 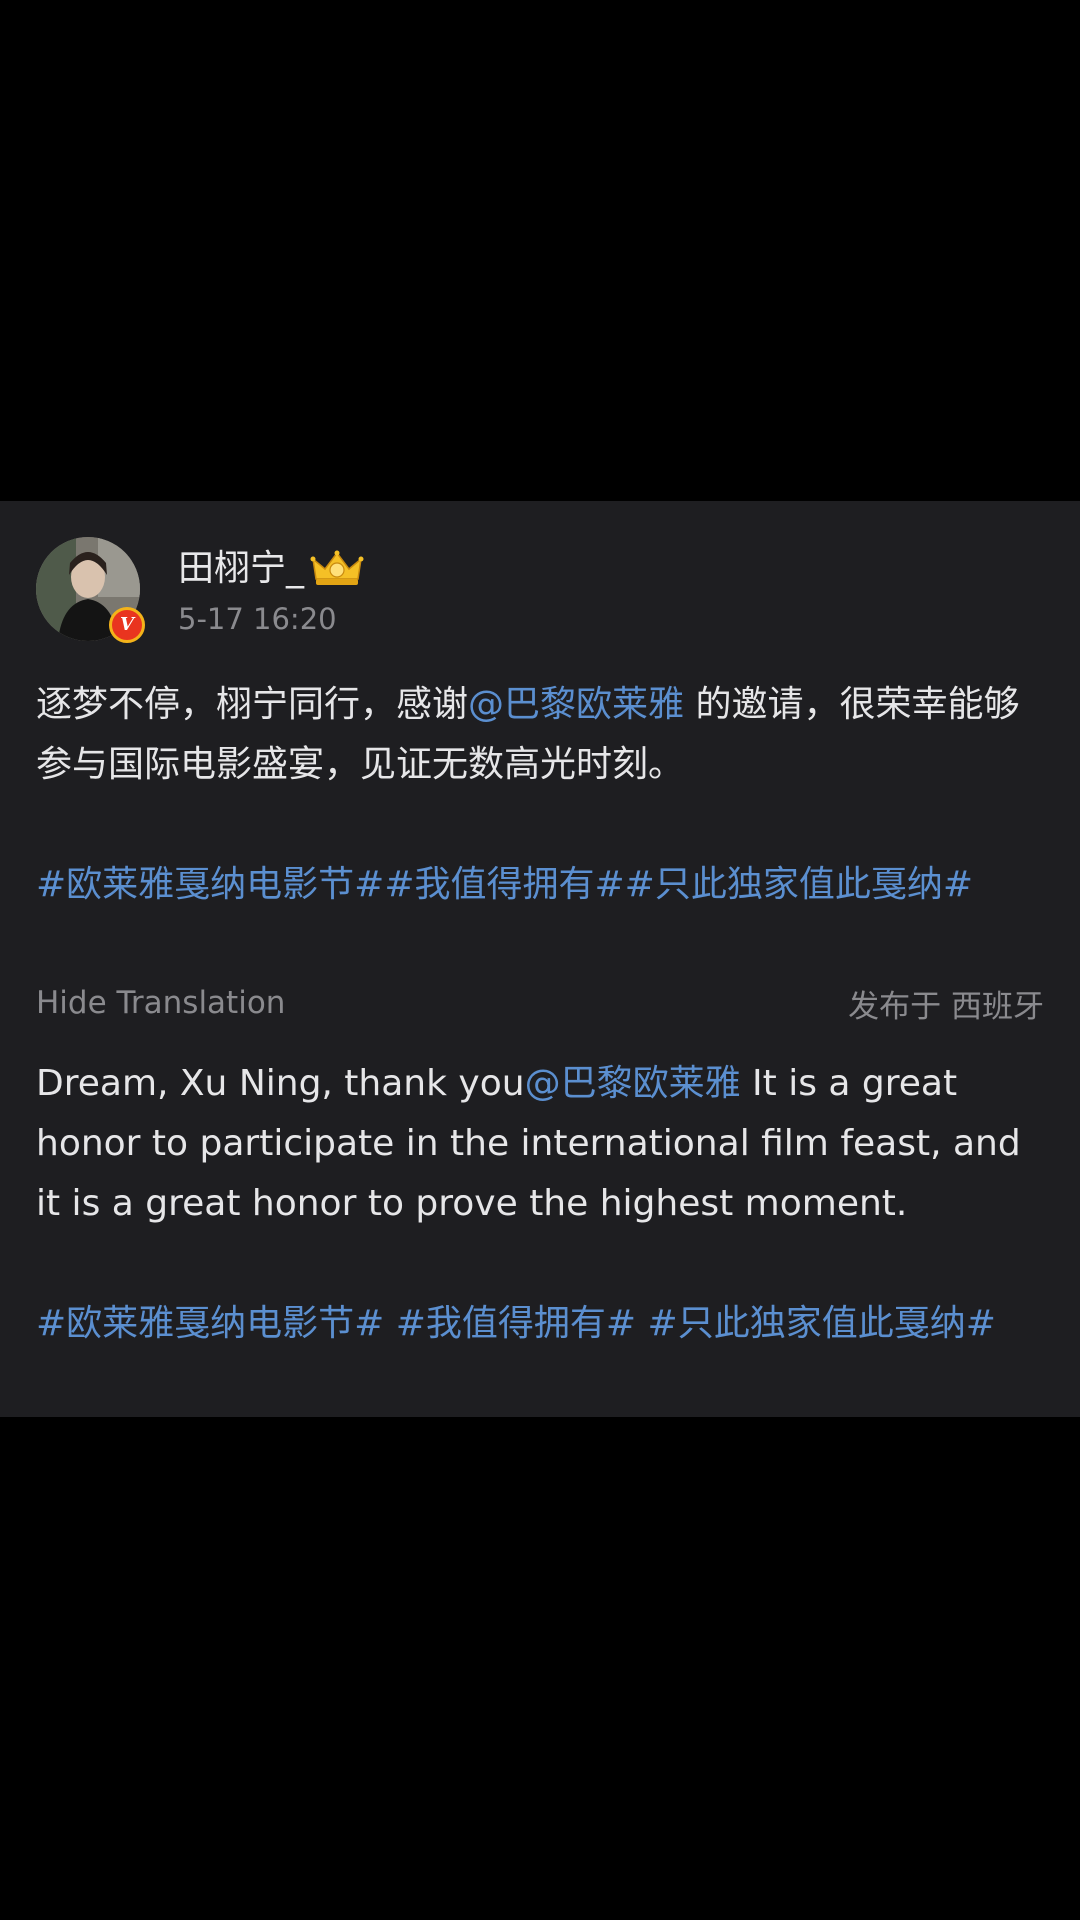 What do you see at coordinates (90, 590) in the screenshot?
I see `avatar-container: V` at bounding box center [90, 590].